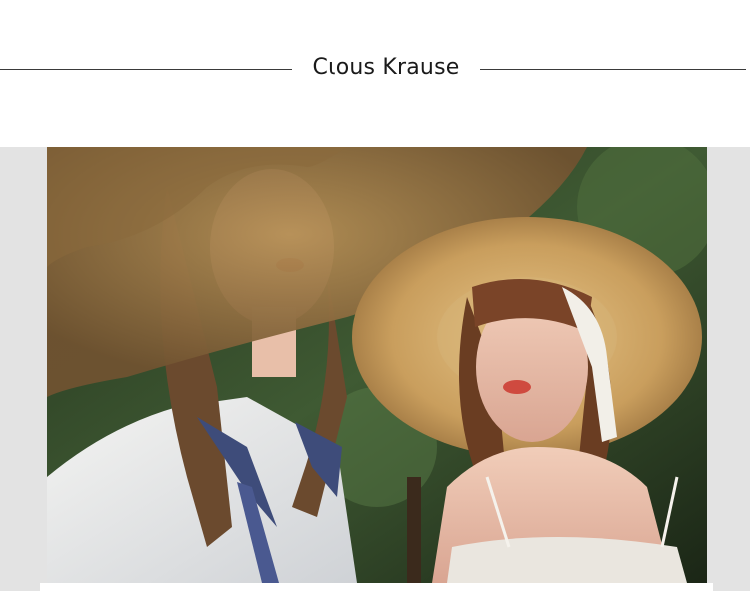 Image resolution: width=750 pixels, height=591 pixels. What do you see at coordinates (146, 69) in the screenshot?
I see `header-rule-left` at bounding box center [146, 69].